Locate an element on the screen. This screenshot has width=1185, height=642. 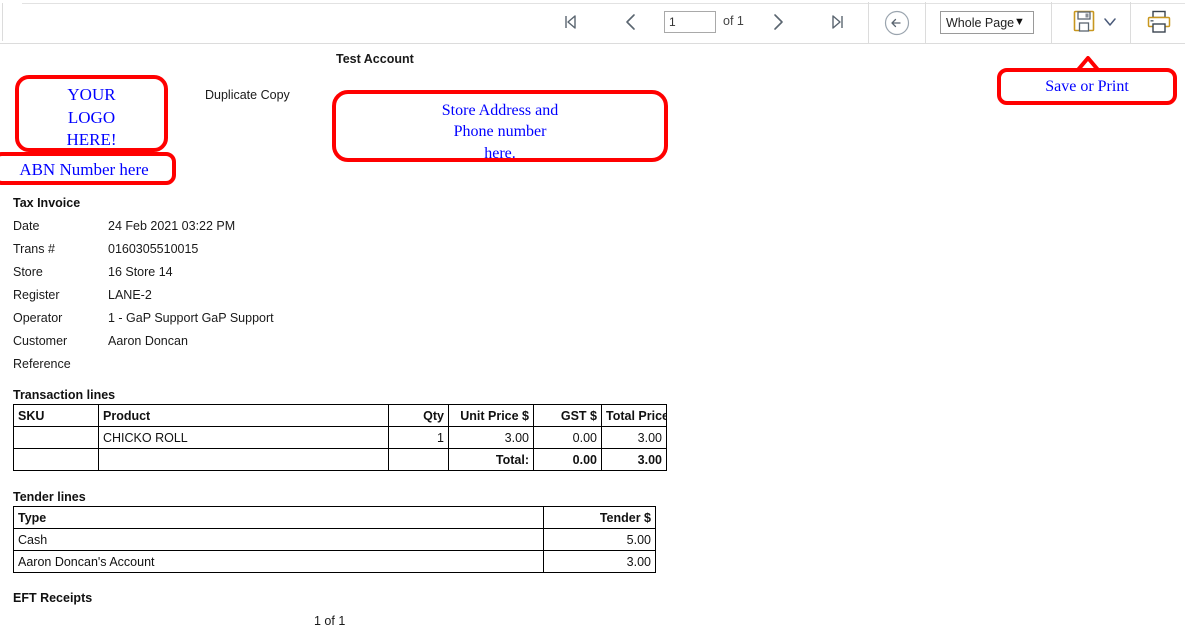
detail-value-store: 16 Store 14 is located at coordinates (140, 272).